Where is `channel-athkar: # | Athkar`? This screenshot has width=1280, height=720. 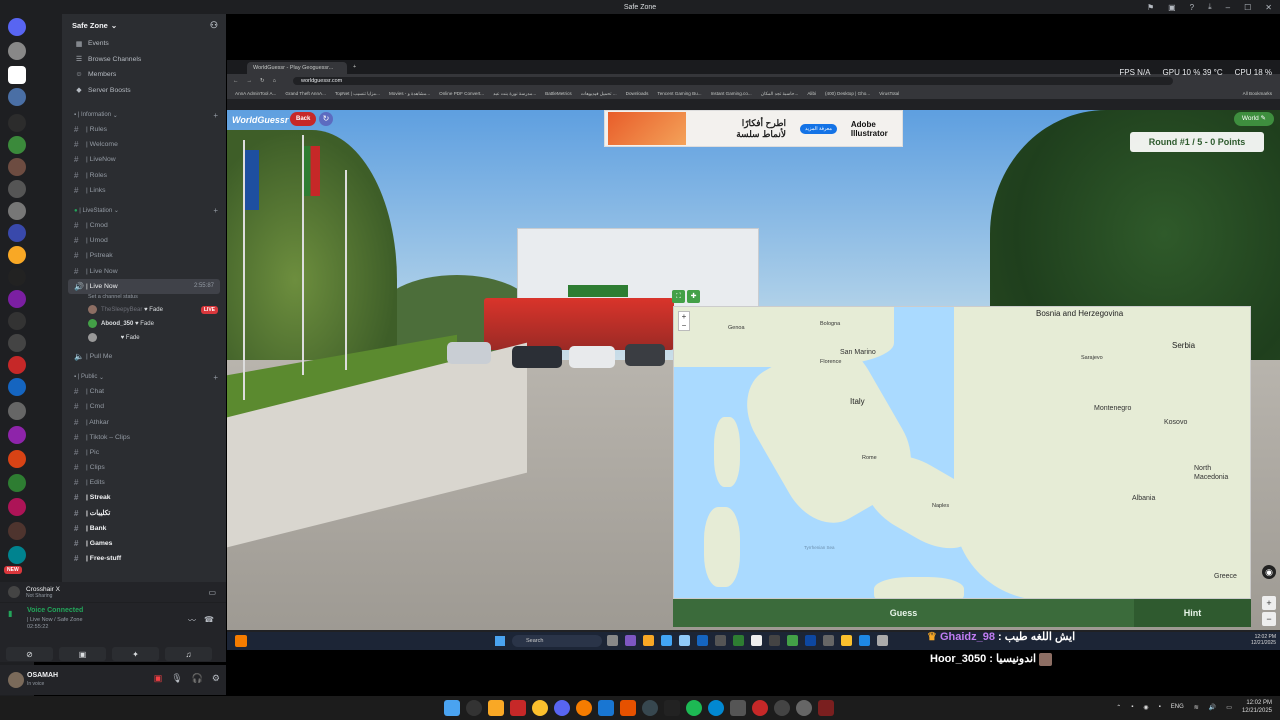 channel-athkar: # | Athkar is located at coordinates (144, 421).